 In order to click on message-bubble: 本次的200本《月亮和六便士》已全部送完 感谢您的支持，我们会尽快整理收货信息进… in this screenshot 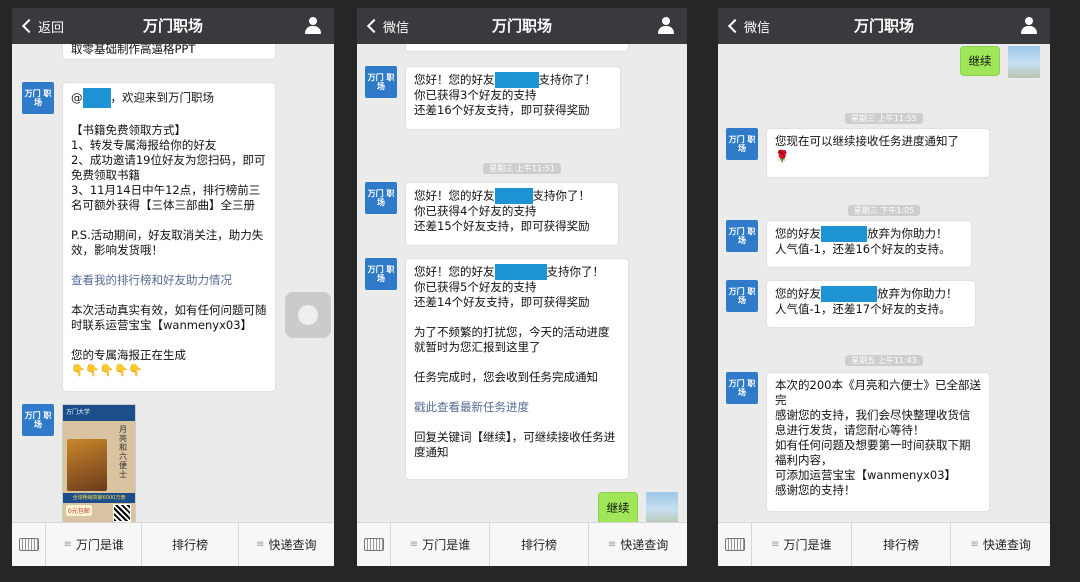, I will do `click(878, 442)`.